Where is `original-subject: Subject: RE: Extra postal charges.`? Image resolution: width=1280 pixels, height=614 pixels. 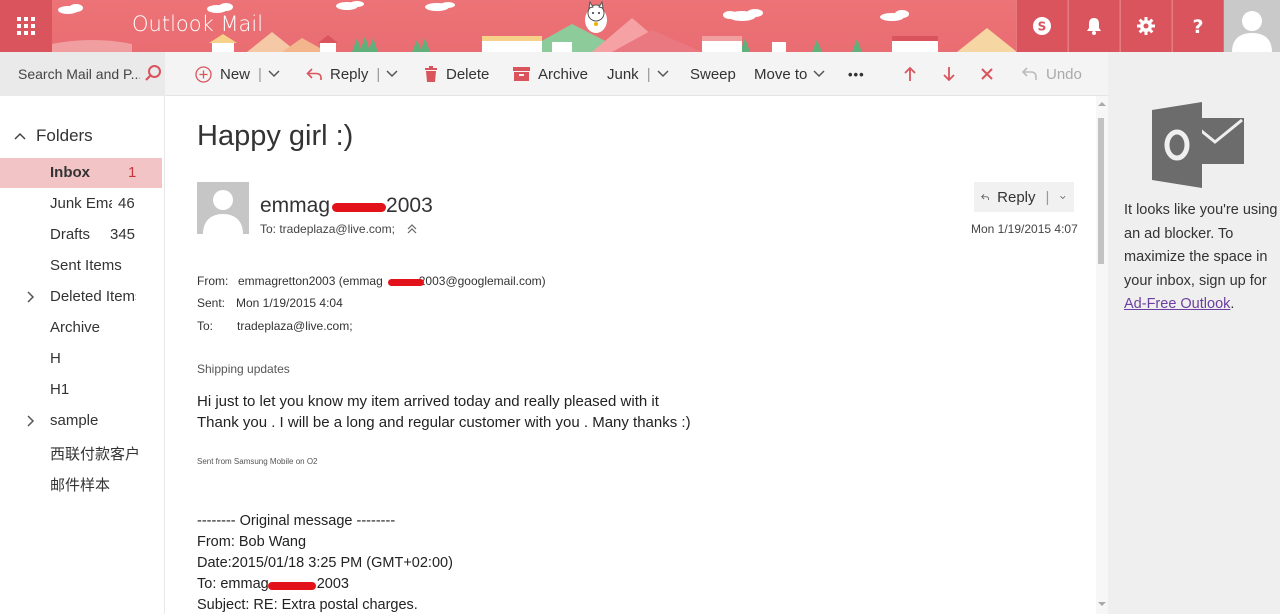 original-subject: Subject: RE: Extra postal charges. is located at coordinates (307, 605).